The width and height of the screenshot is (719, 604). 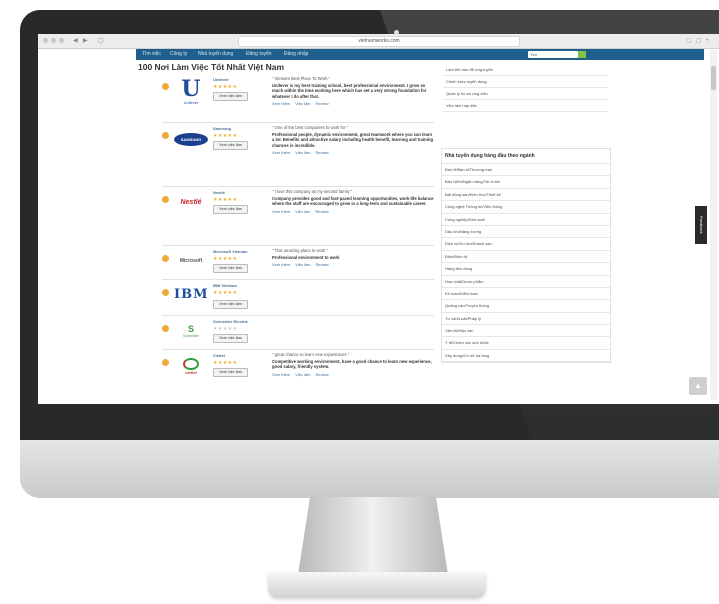 I want to click on industry-link: Tư vấn/Luật/Pháp lý, so click(x=526, y=319).